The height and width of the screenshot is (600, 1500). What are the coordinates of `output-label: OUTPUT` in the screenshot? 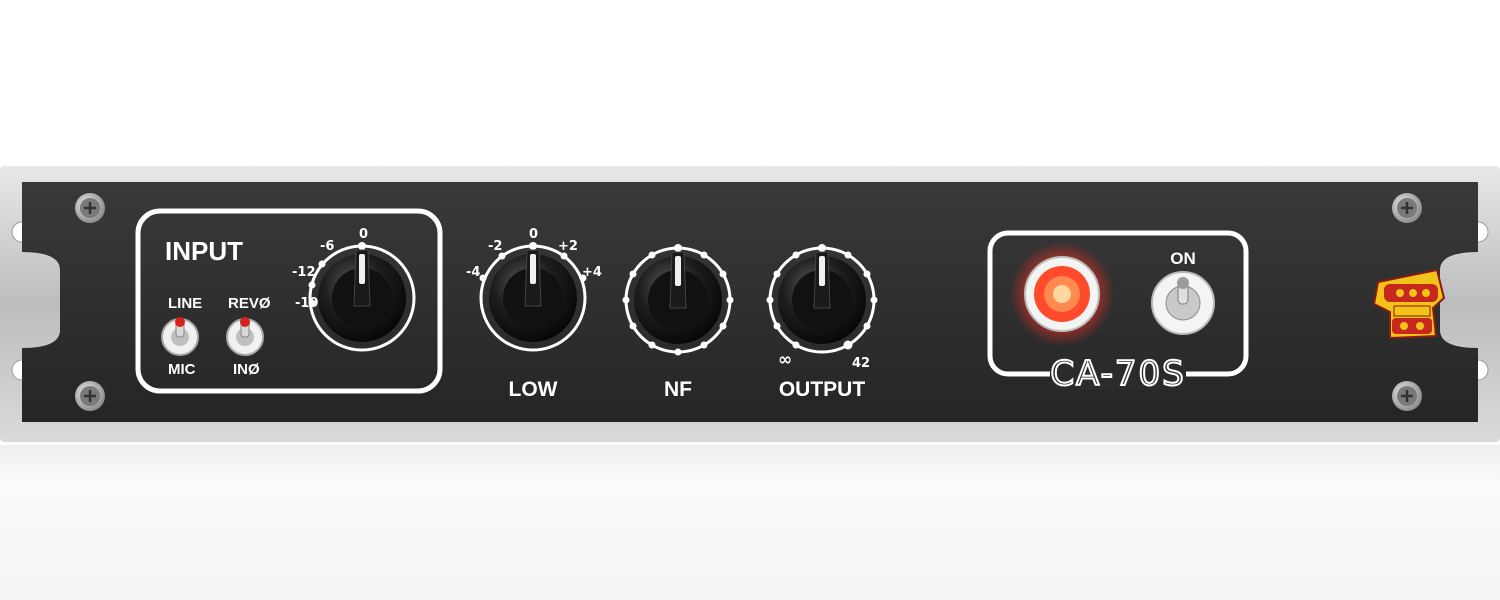 It's located at (822, 389).